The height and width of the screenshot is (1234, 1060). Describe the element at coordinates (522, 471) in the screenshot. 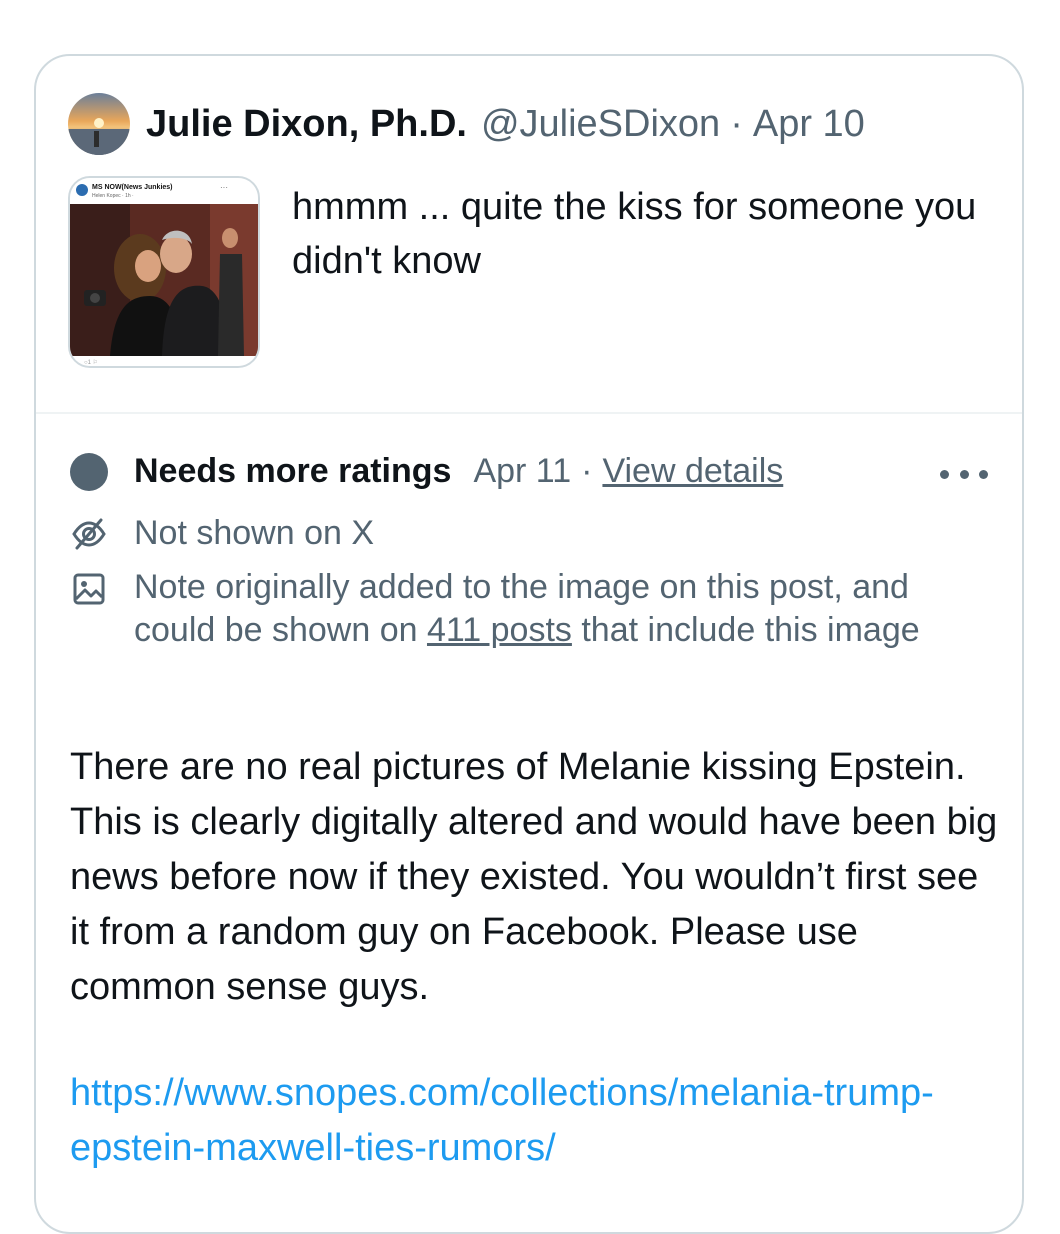

I see `note-date: Apr 11` at that location.